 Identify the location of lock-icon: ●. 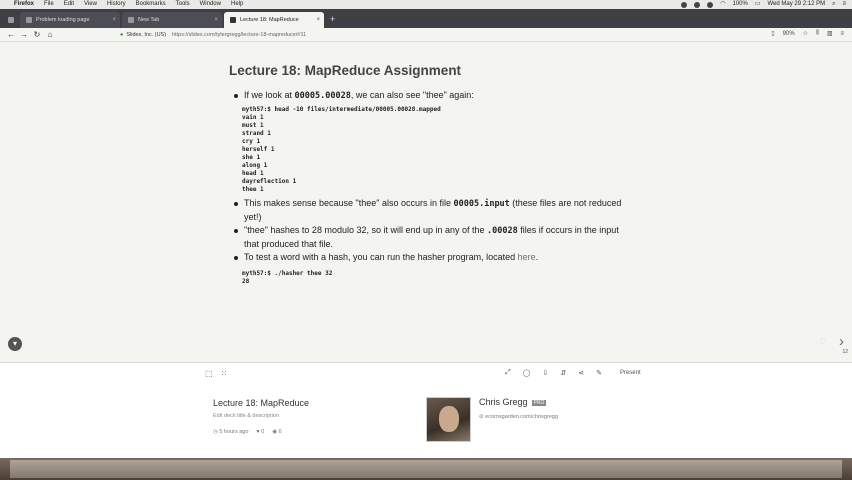
(121, 35).